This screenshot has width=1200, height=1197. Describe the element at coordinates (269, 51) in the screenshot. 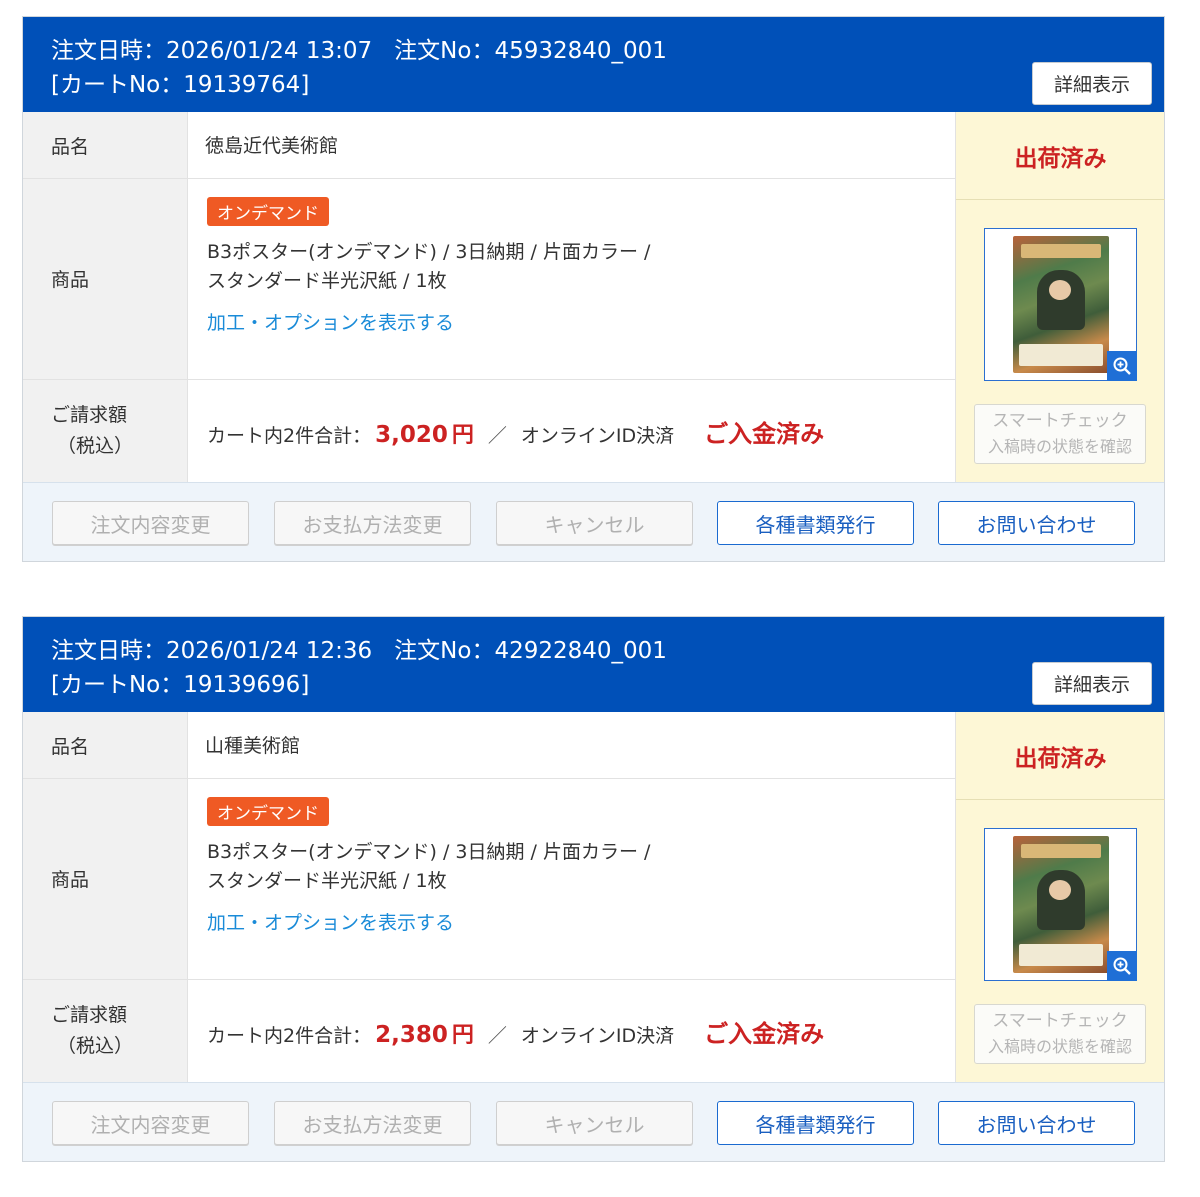

I see `order-date: 2026/01/24 13:07` at that location.